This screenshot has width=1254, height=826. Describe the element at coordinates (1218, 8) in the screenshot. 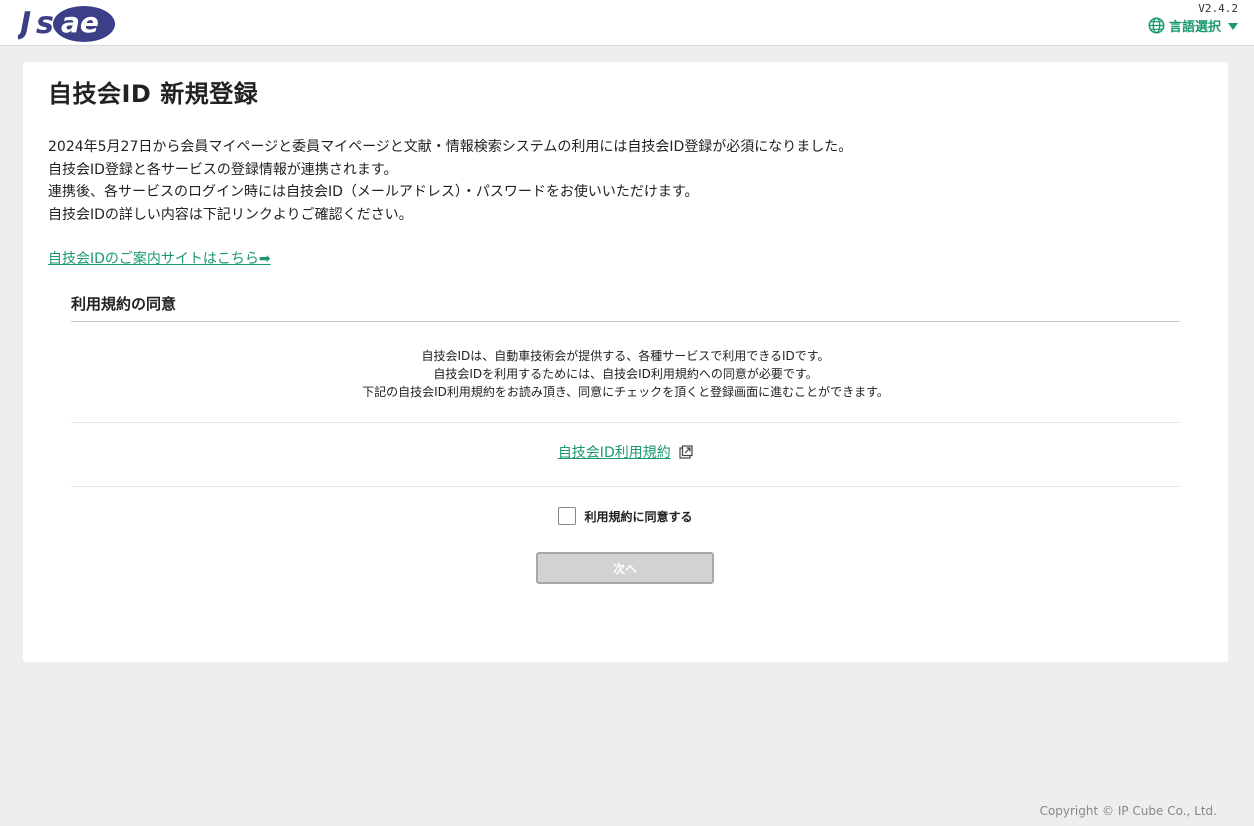

I see `version-label: V2.4.2` at that location.